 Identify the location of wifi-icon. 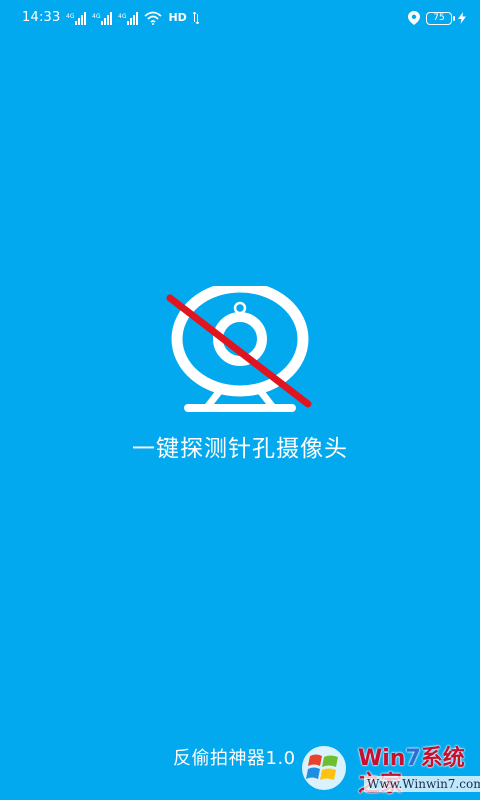
(153, 18).